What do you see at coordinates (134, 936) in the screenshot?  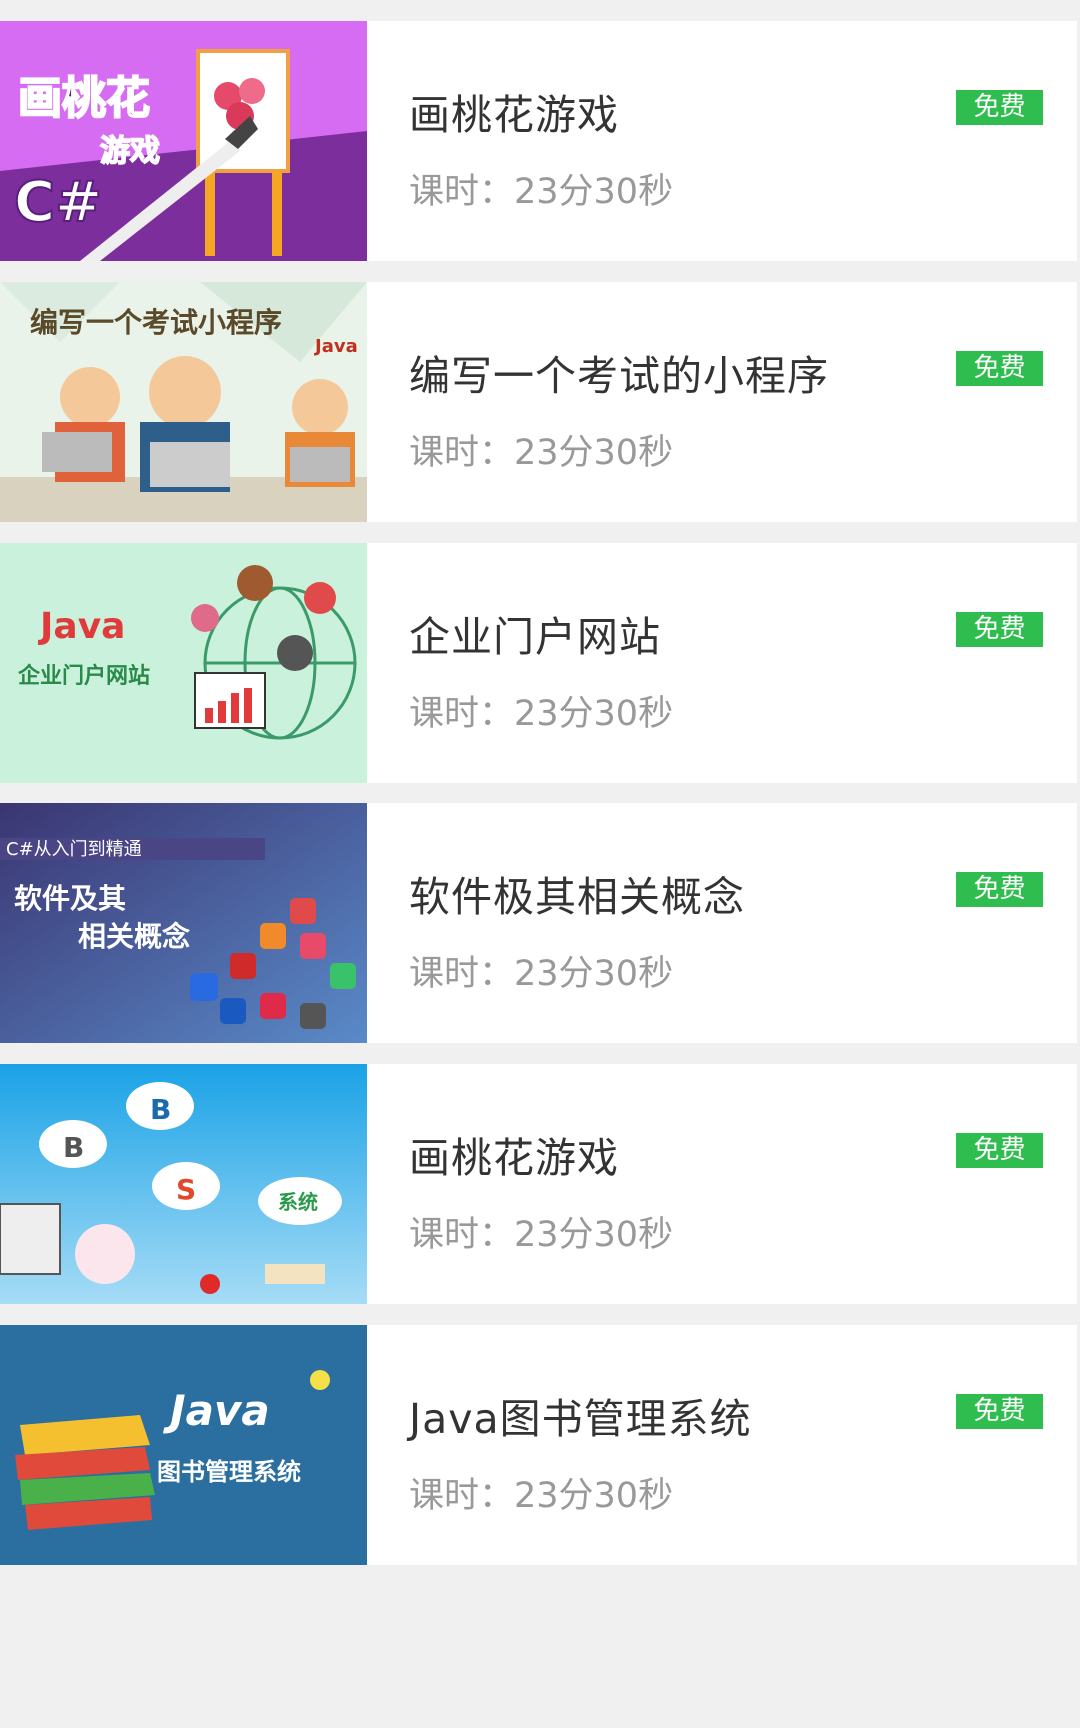 I see `cover-text-line-3: 相关概念` at bounding box center [134, 936].